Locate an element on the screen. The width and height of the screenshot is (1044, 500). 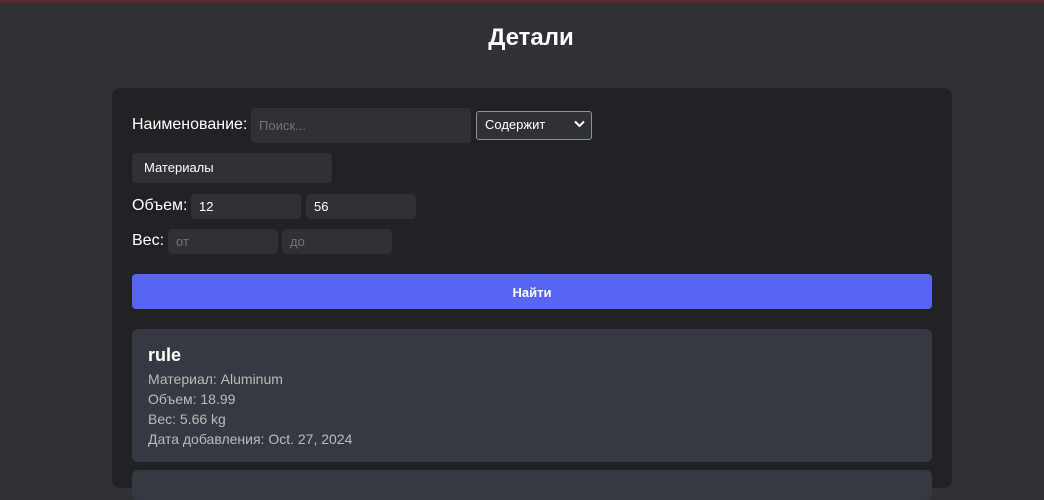
material-select: Материалы is located at coordinates (232, 168).